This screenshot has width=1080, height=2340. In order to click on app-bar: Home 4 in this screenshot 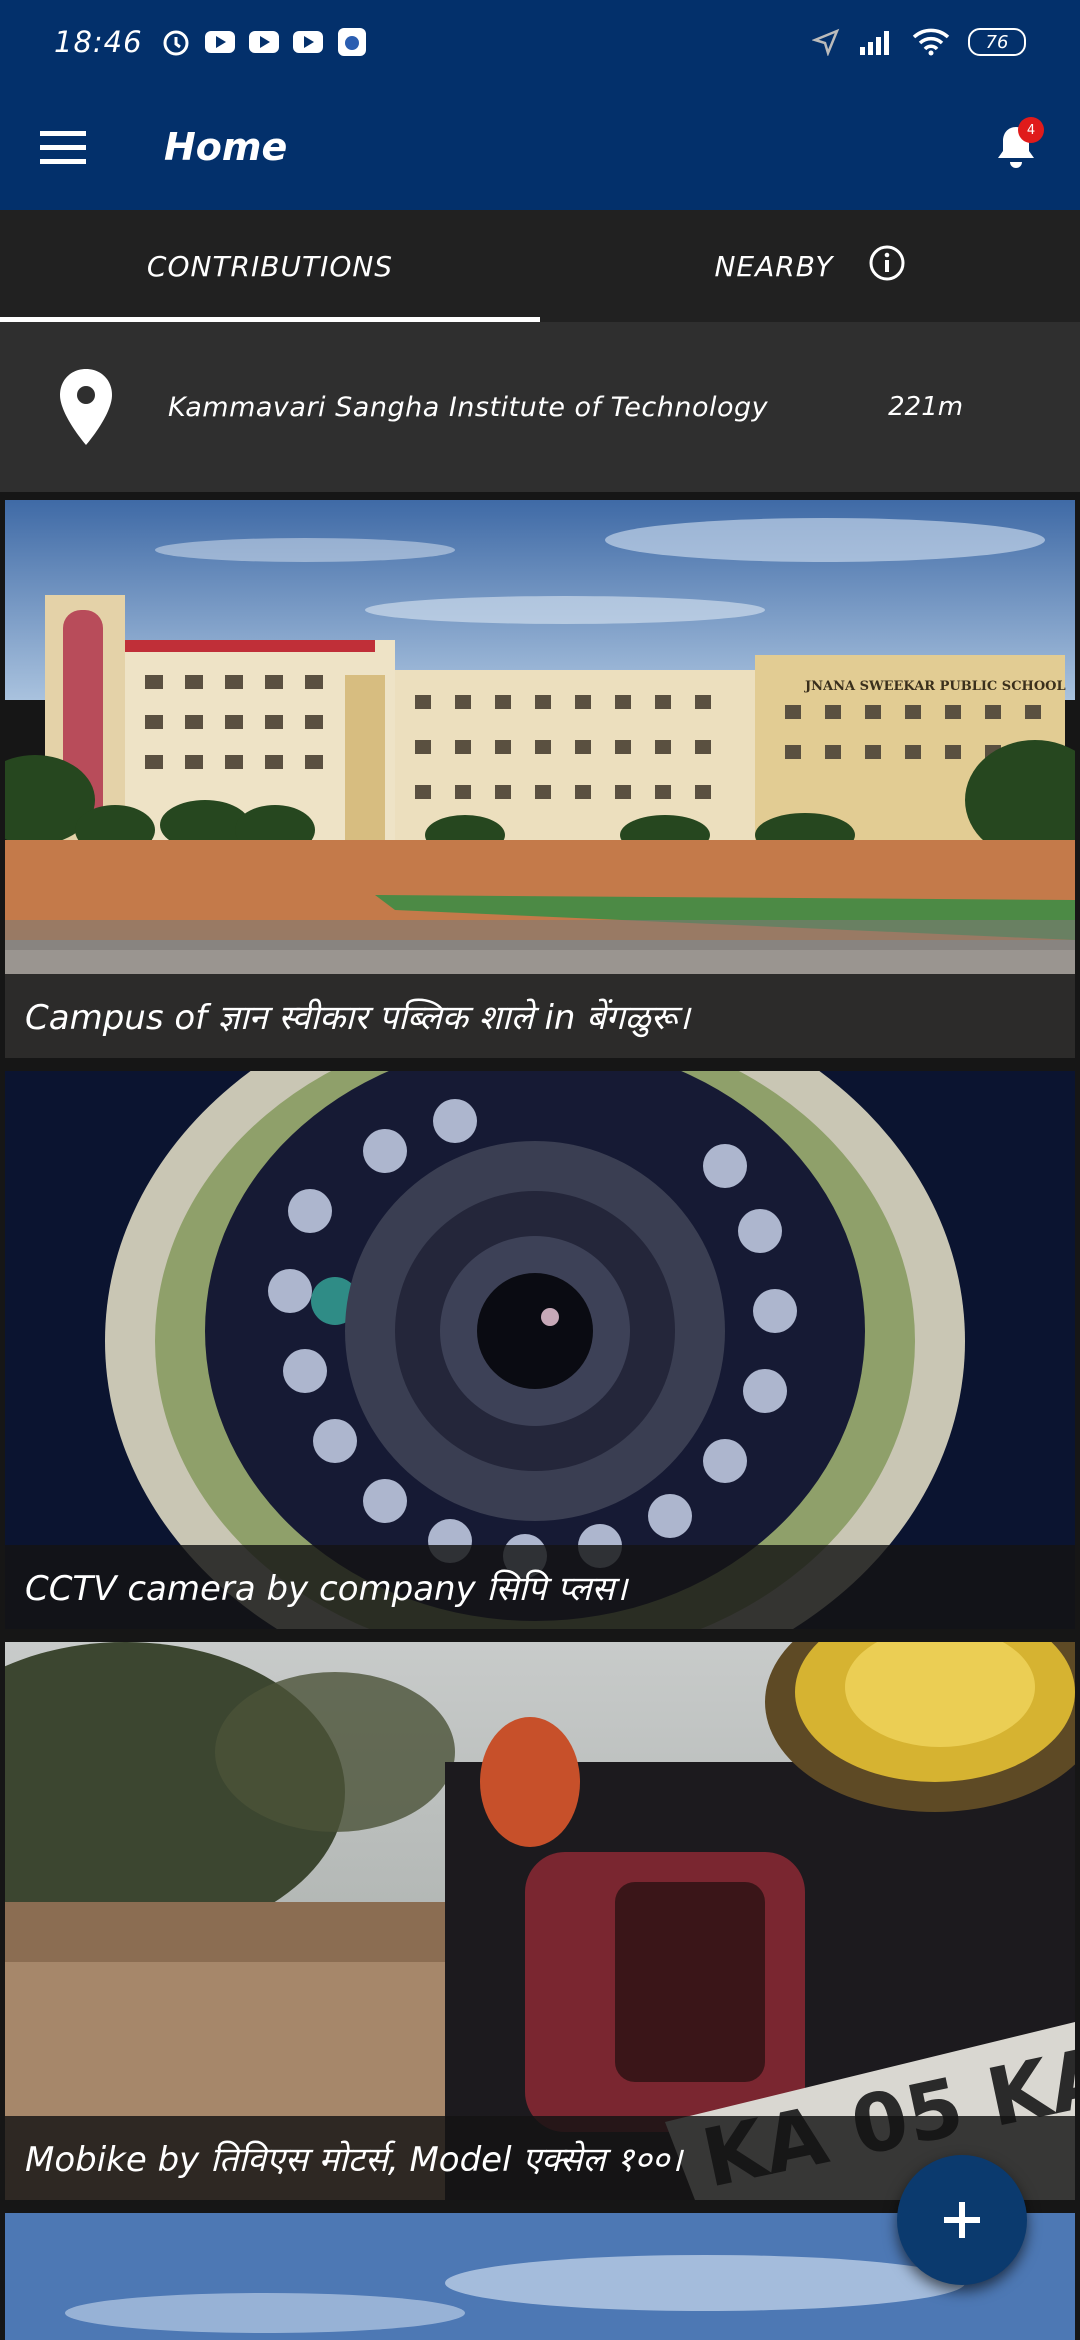, I will do `click(540, 147)`.